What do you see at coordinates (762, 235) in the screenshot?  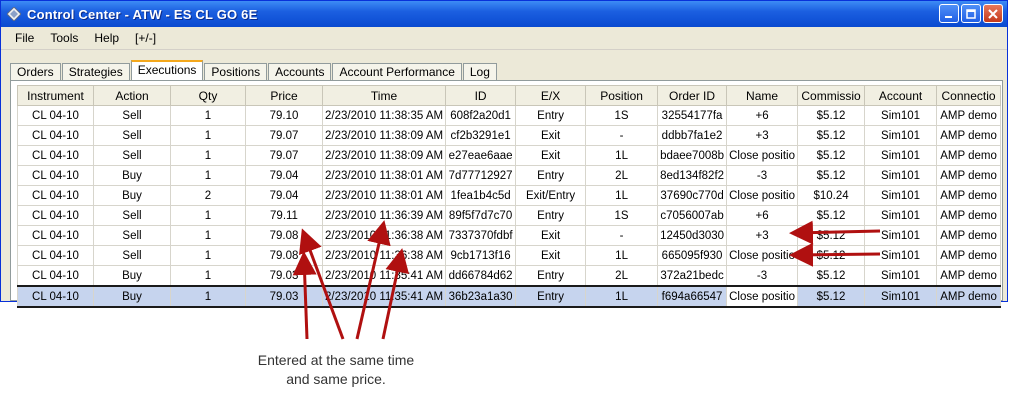 I see `table-cell: +3` at bounding box center [762, 235].